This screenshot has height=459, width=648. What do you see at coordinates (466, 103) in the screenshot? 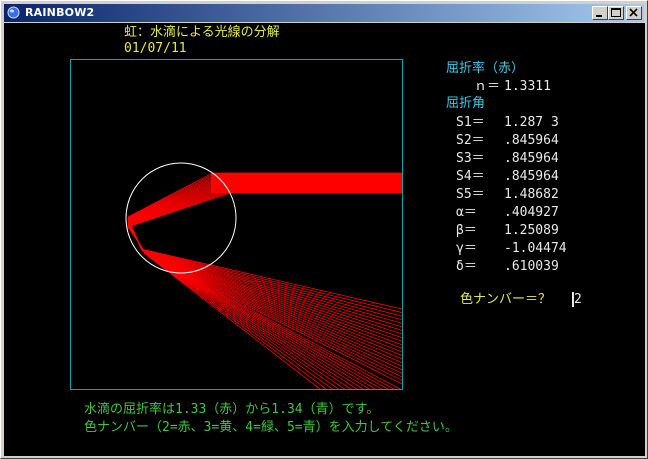
I see `angles-label: 屈折角` at bounding box center [466, 103].